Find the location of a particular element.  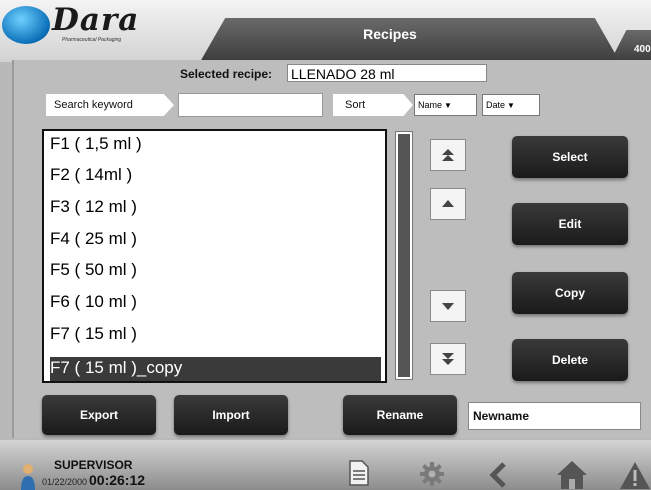

delete-button: Delete is located at coordinates (570, 360).